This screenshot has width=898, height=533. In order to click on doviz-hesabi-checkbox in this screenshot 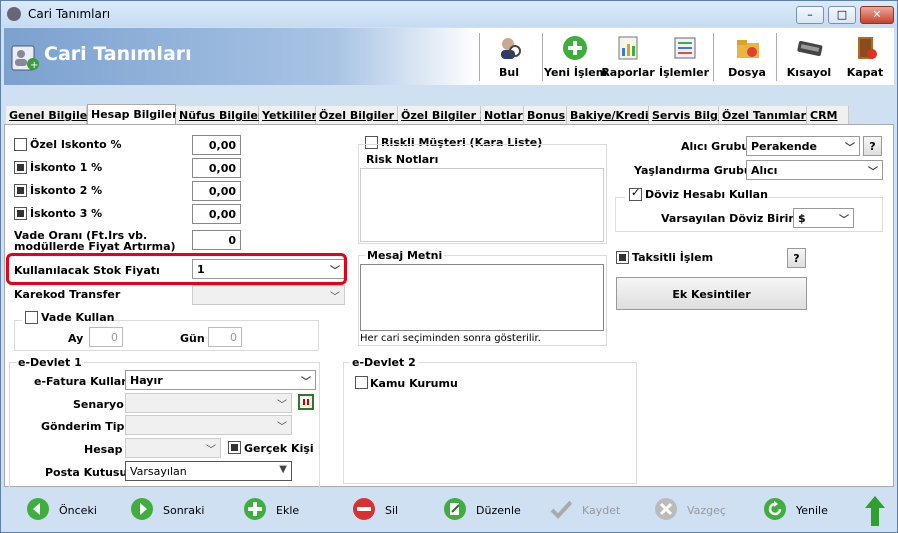, I will do `click(635, 193)`.